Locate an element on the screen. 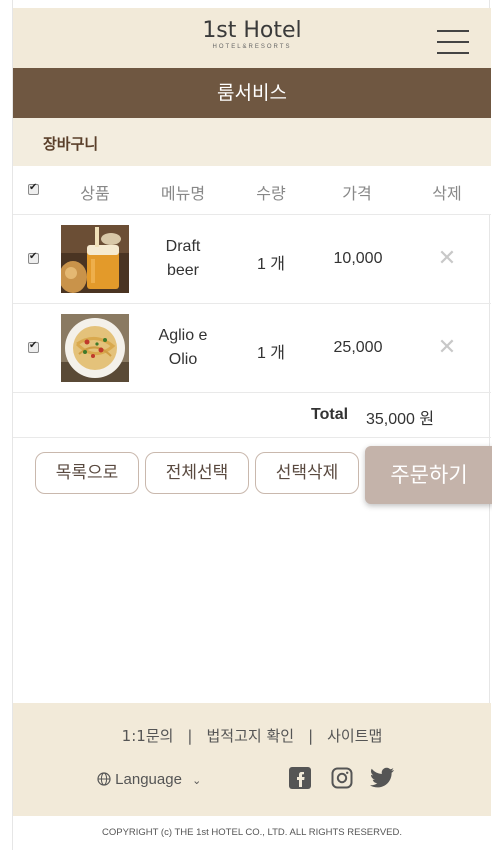 This screenshot has height=850, width=492. order-button: 주문하기 is located at coordinates (428, 475).